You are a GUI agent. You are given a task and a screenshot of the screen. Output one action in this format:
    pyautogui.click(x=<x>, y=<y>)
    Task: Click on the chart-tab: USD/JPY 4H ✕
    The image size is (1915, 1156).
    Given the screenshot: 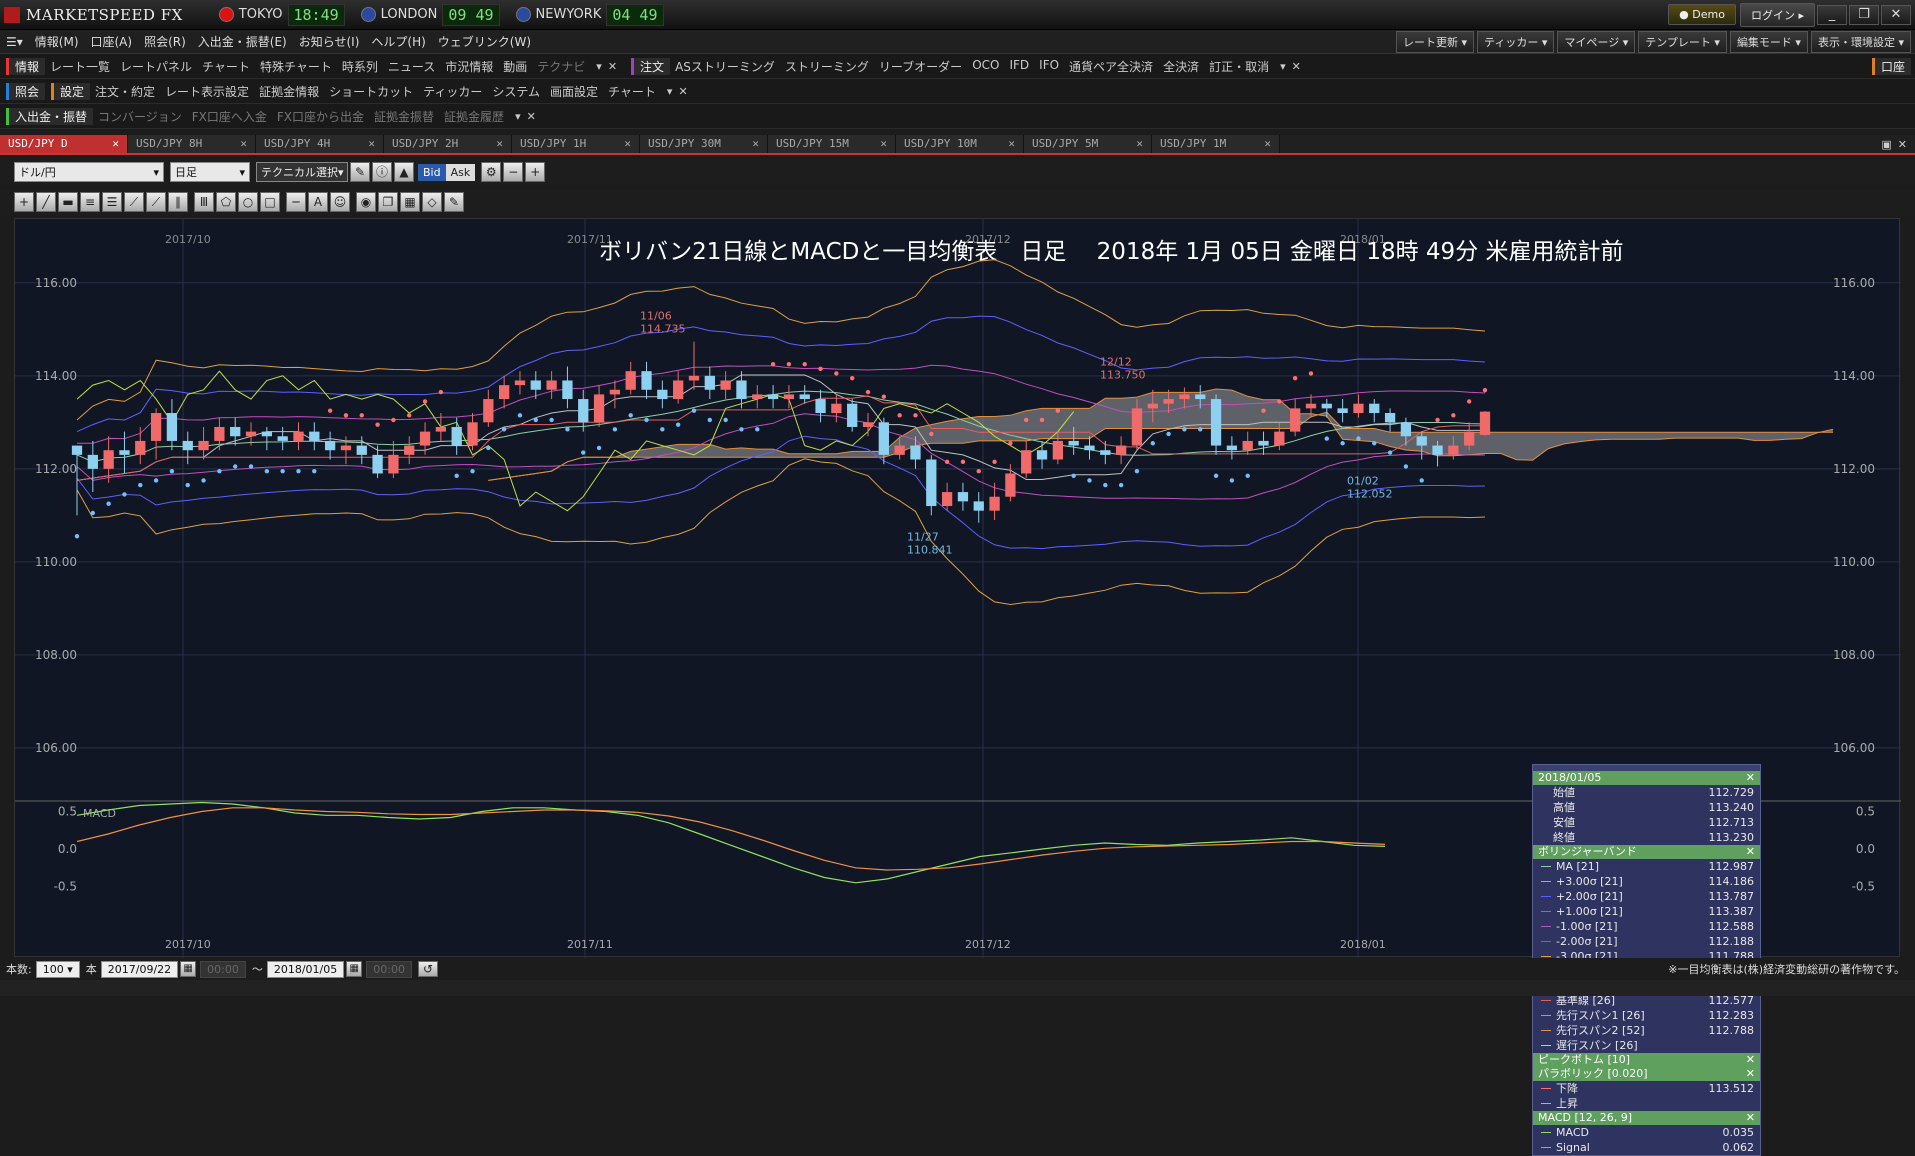 What is the action you would take?
    pyautogui.click(x=320, y=144)
    